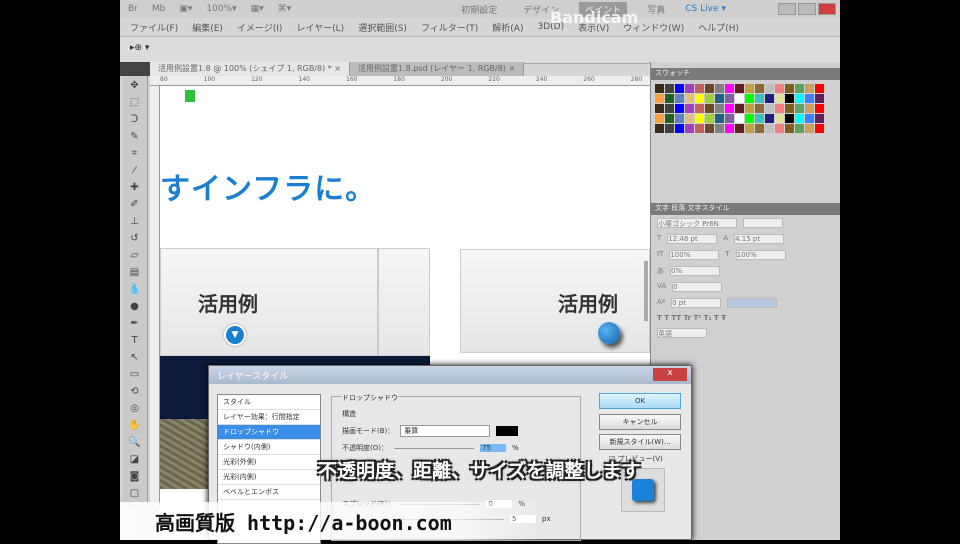 The height and width of the screenshot is (544, 960). I want to click on cs-live-button: CS Live ▾, so click(705, 9).